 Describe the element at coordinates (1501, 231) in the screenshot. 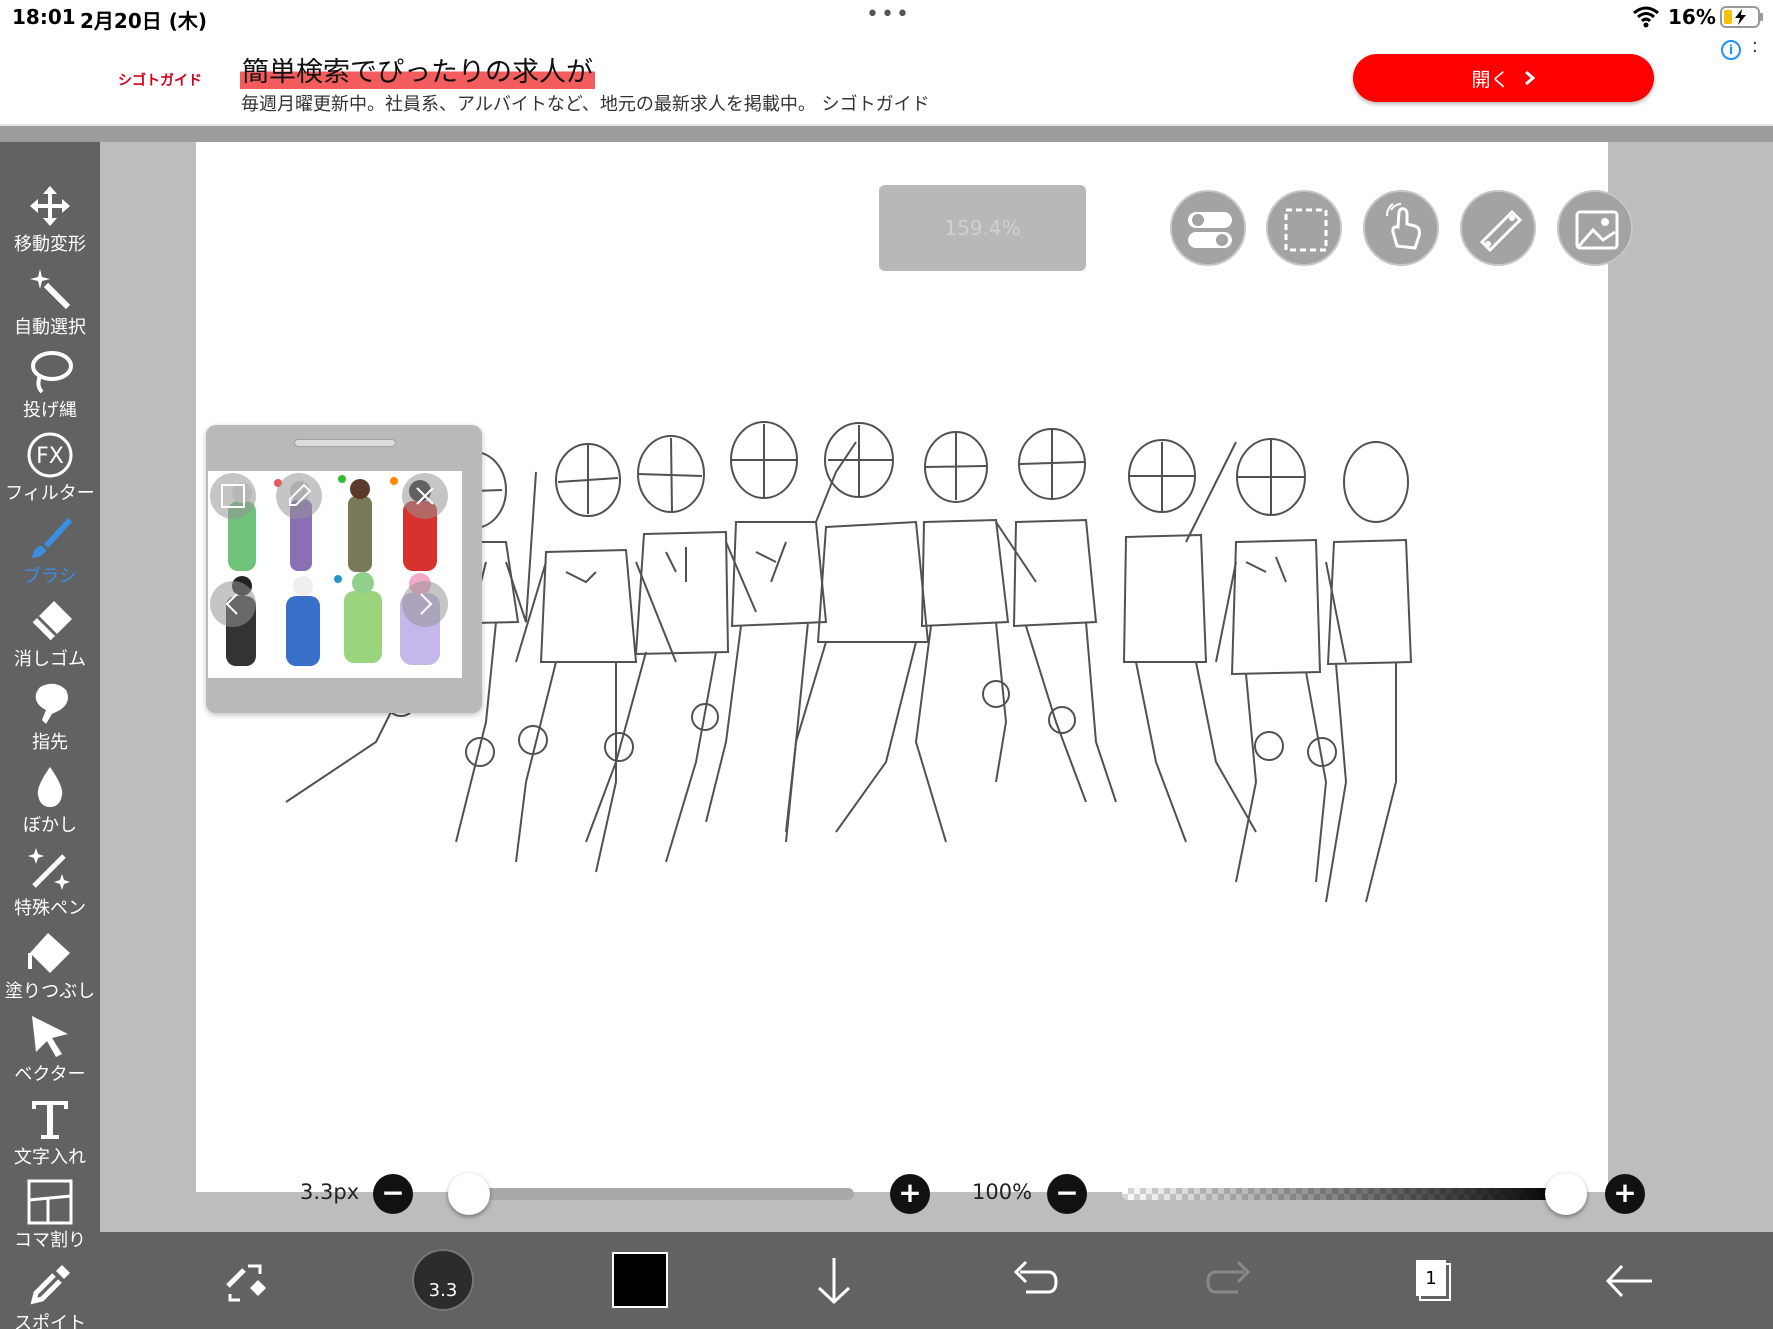

I see `ruler-icon` at that location.